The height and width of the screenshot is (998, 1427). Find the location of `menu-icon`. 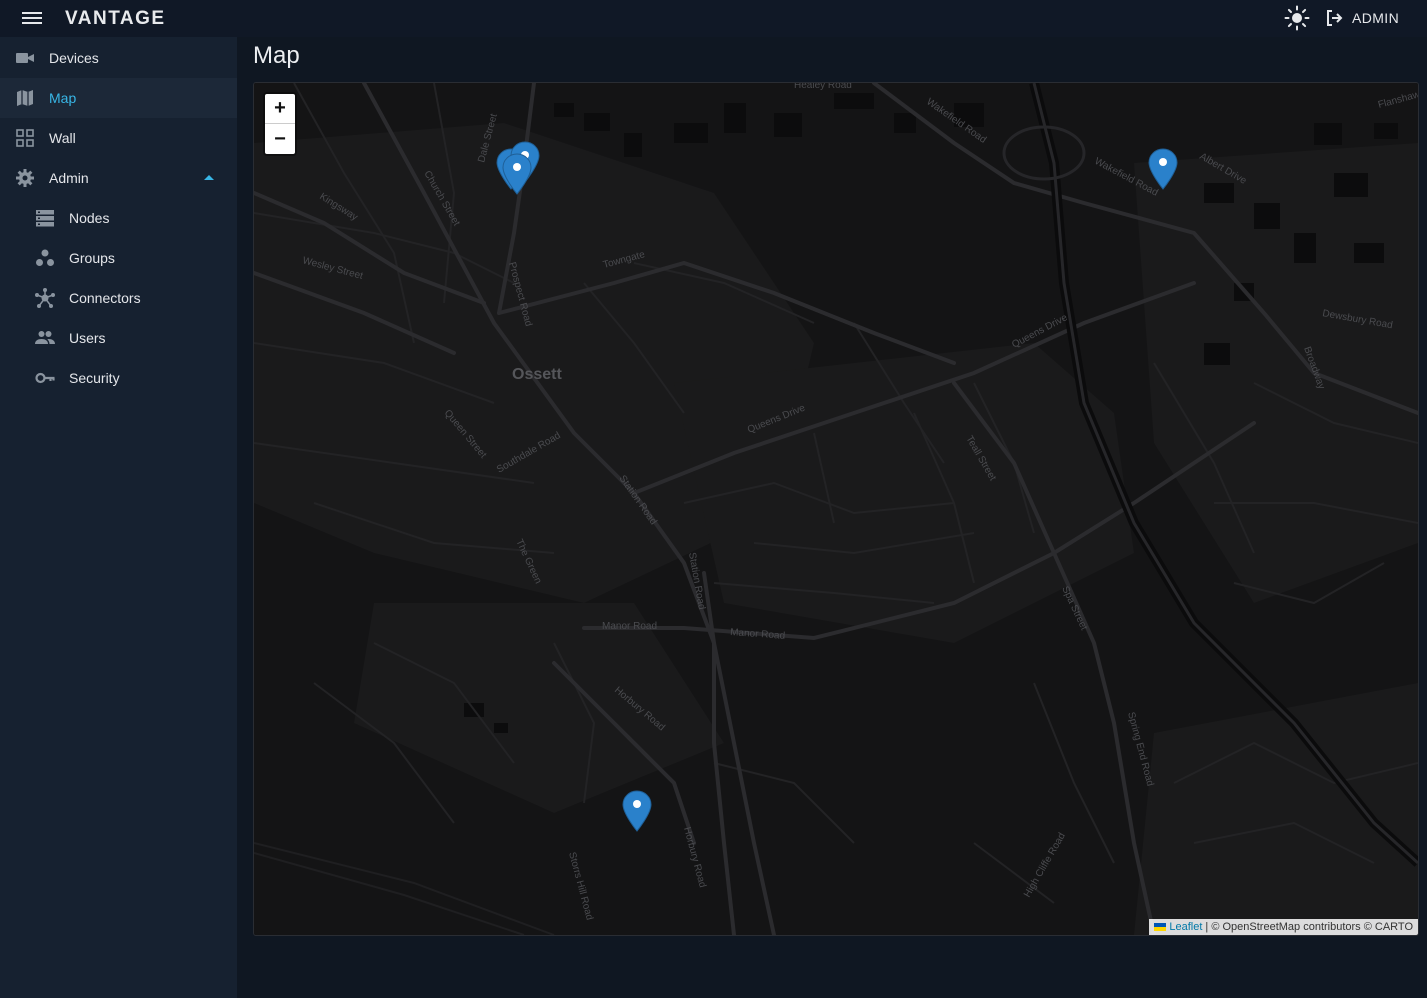

menu-icon is located at coordinates (32, 18).